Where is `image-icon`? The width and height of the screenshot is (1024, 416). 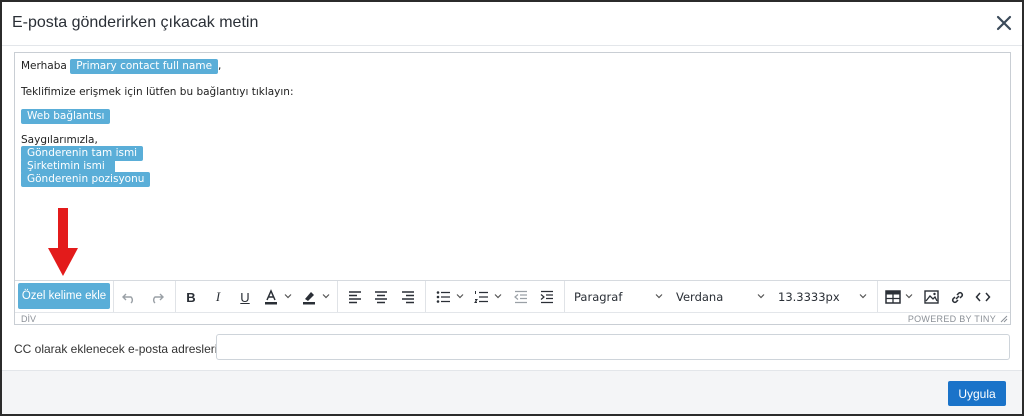 image-icon is located at coordinates (931, 297).